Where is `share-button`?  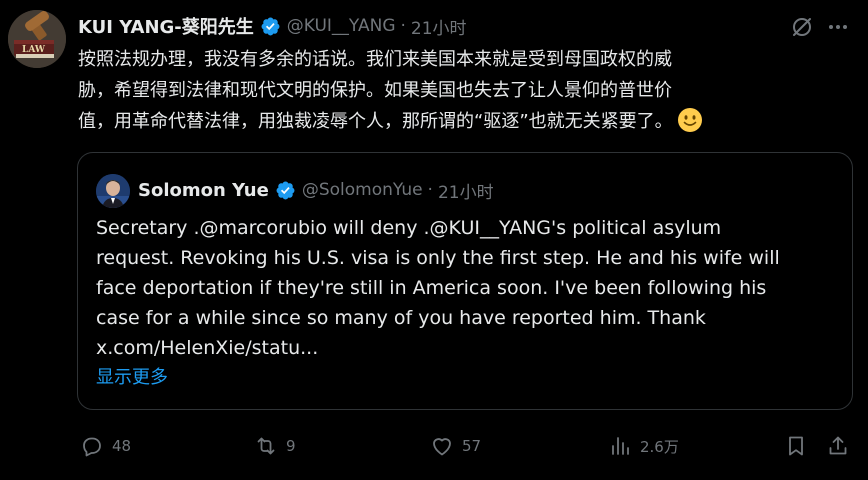
share-button is located at coordinates (838, 446).